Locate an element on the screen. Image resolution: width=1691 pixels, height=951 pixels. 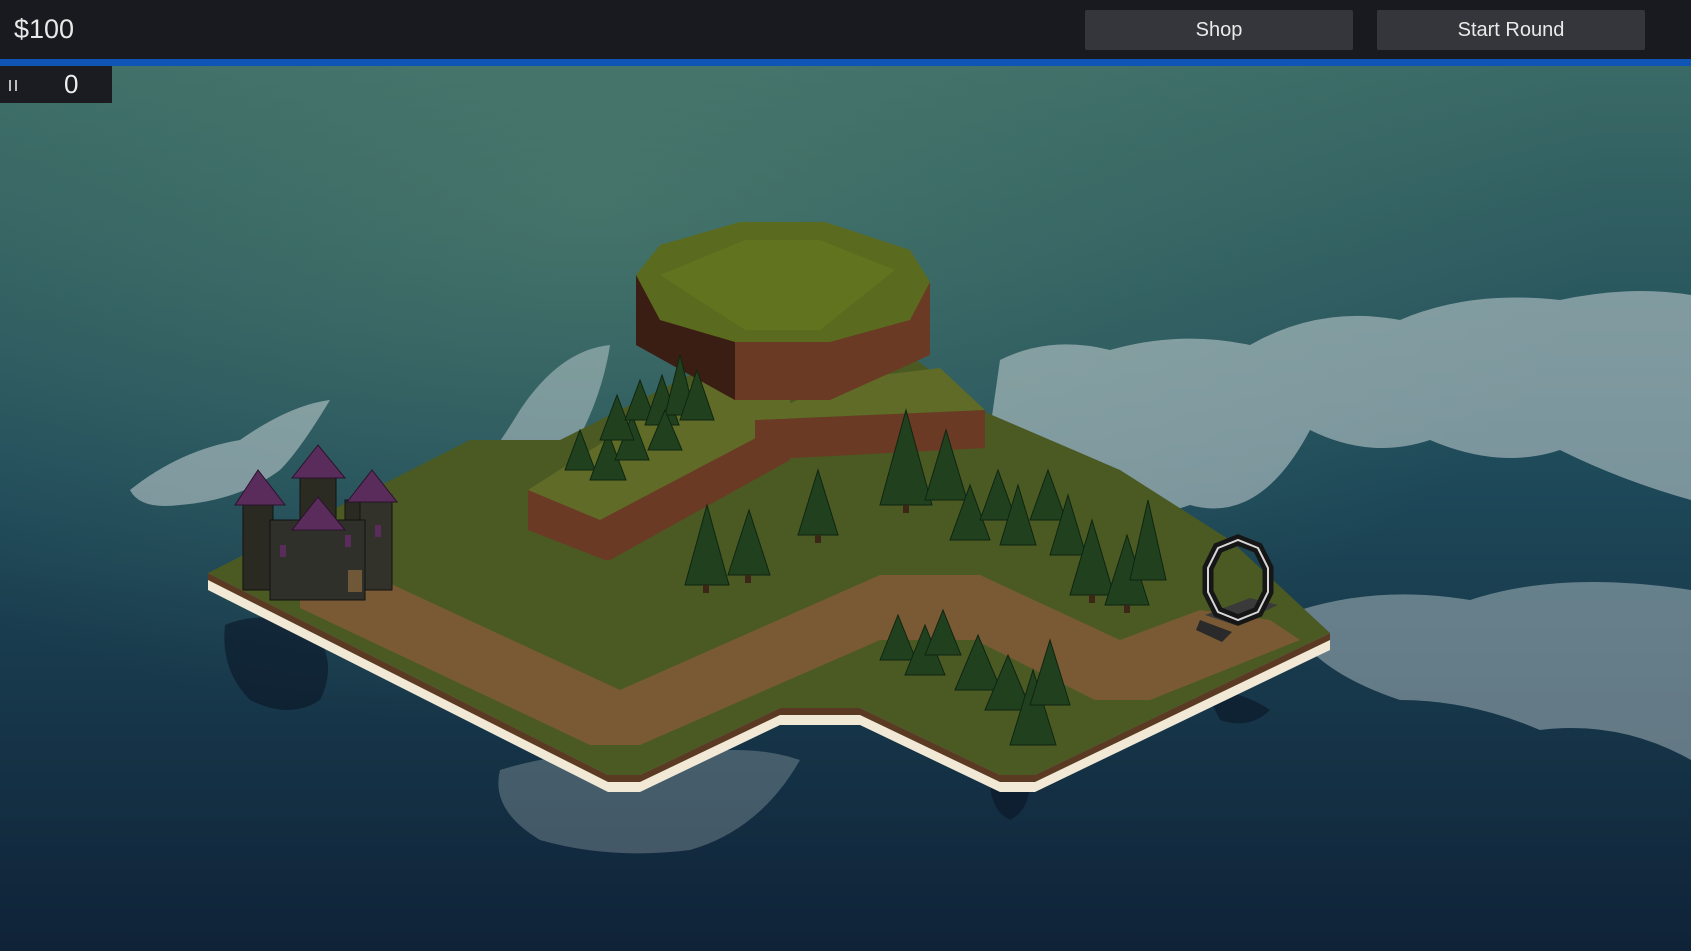
round-panel: 0 is located at coordinates (56, 84).